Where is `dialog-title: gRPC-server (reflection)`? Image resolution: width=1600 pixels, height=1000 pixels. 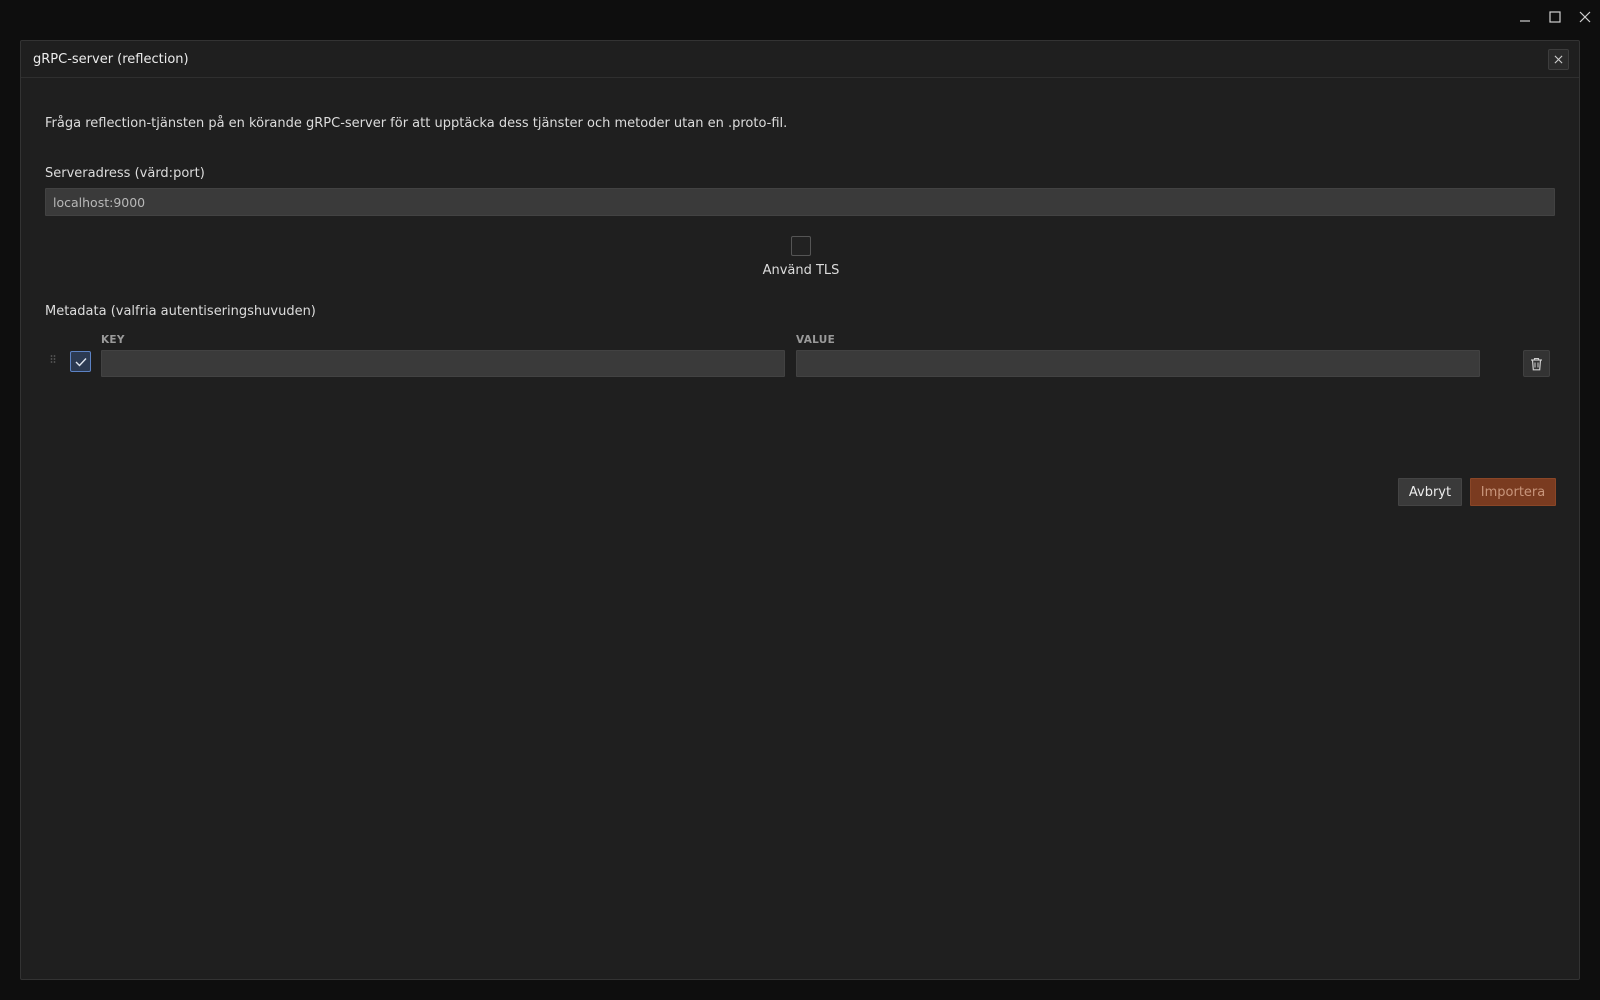 dialog-title: gRPC-server (reflection) is located at coordinates (111, 59).